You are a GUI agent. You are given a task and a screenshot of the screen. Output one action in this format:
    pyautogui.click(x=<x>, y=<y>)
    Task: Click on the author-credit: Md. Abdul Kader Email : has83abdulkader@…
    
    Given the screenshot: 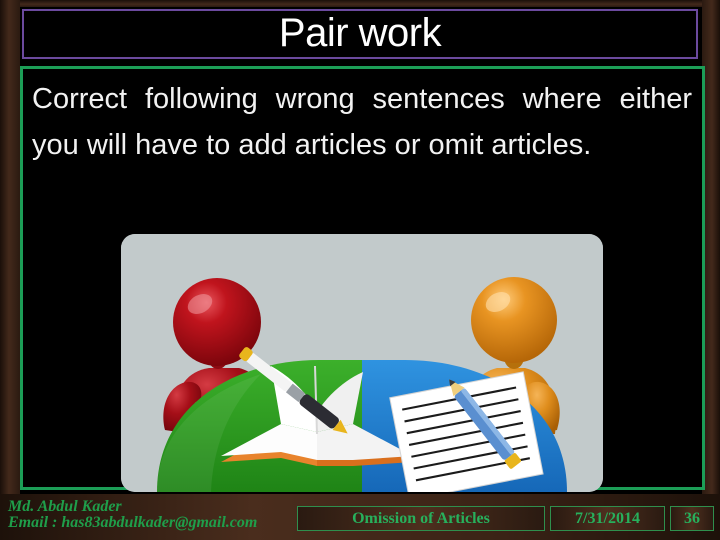 What is the action you would take?
    pyautogui.click(x=132, y=515)
    